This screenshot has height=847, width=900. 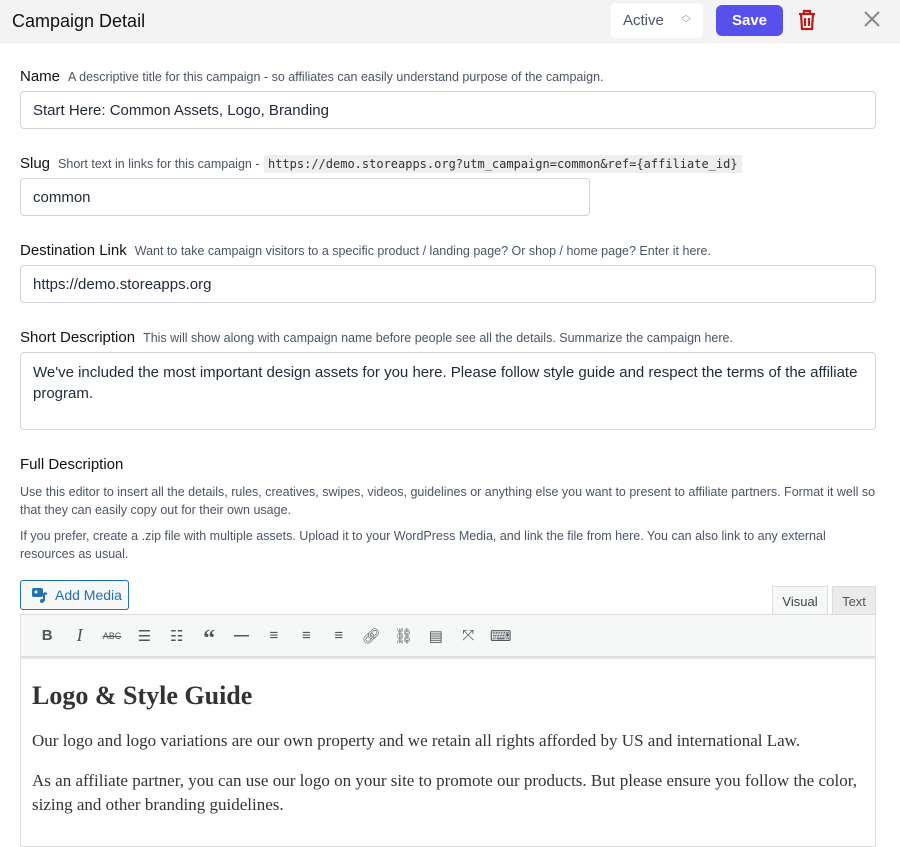 What do you see at coordinates (88, 595) in the screenshot?
I see `add-media-label: Add Media` at bounding box center [88, 595].